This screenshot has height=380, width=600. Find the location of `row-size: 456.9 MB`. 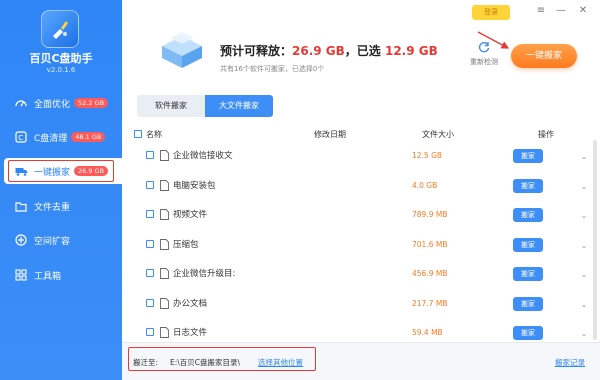

row-size: 456.9 MB is located at coordinates (430, 273).